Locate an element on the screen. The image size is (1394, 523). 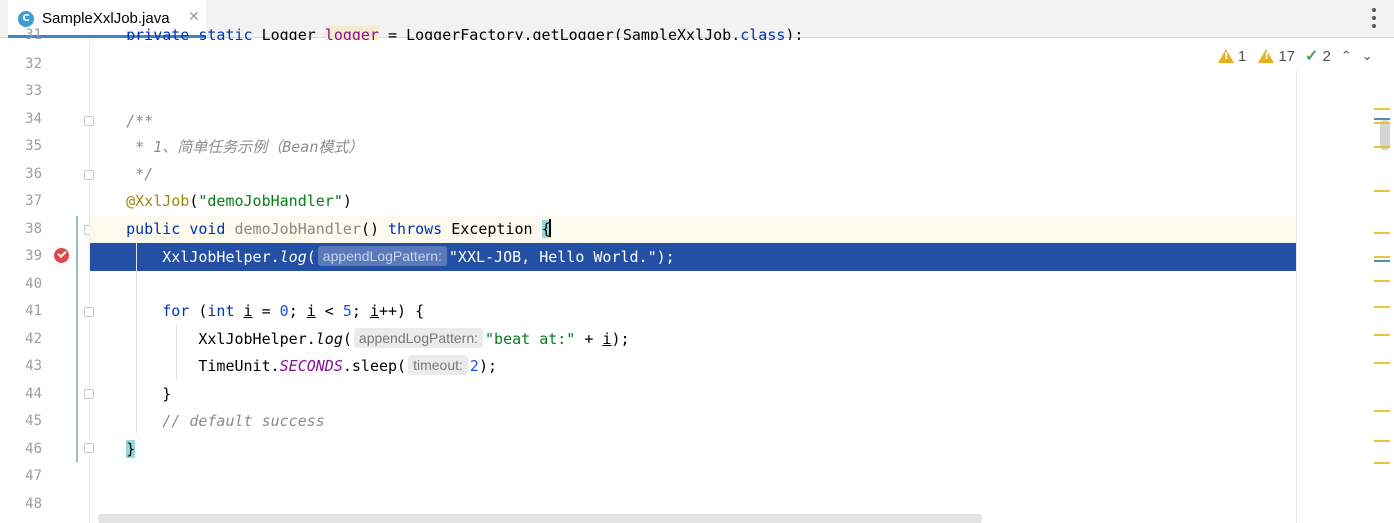
line-number: 31 is located at coordinates (33, 33).